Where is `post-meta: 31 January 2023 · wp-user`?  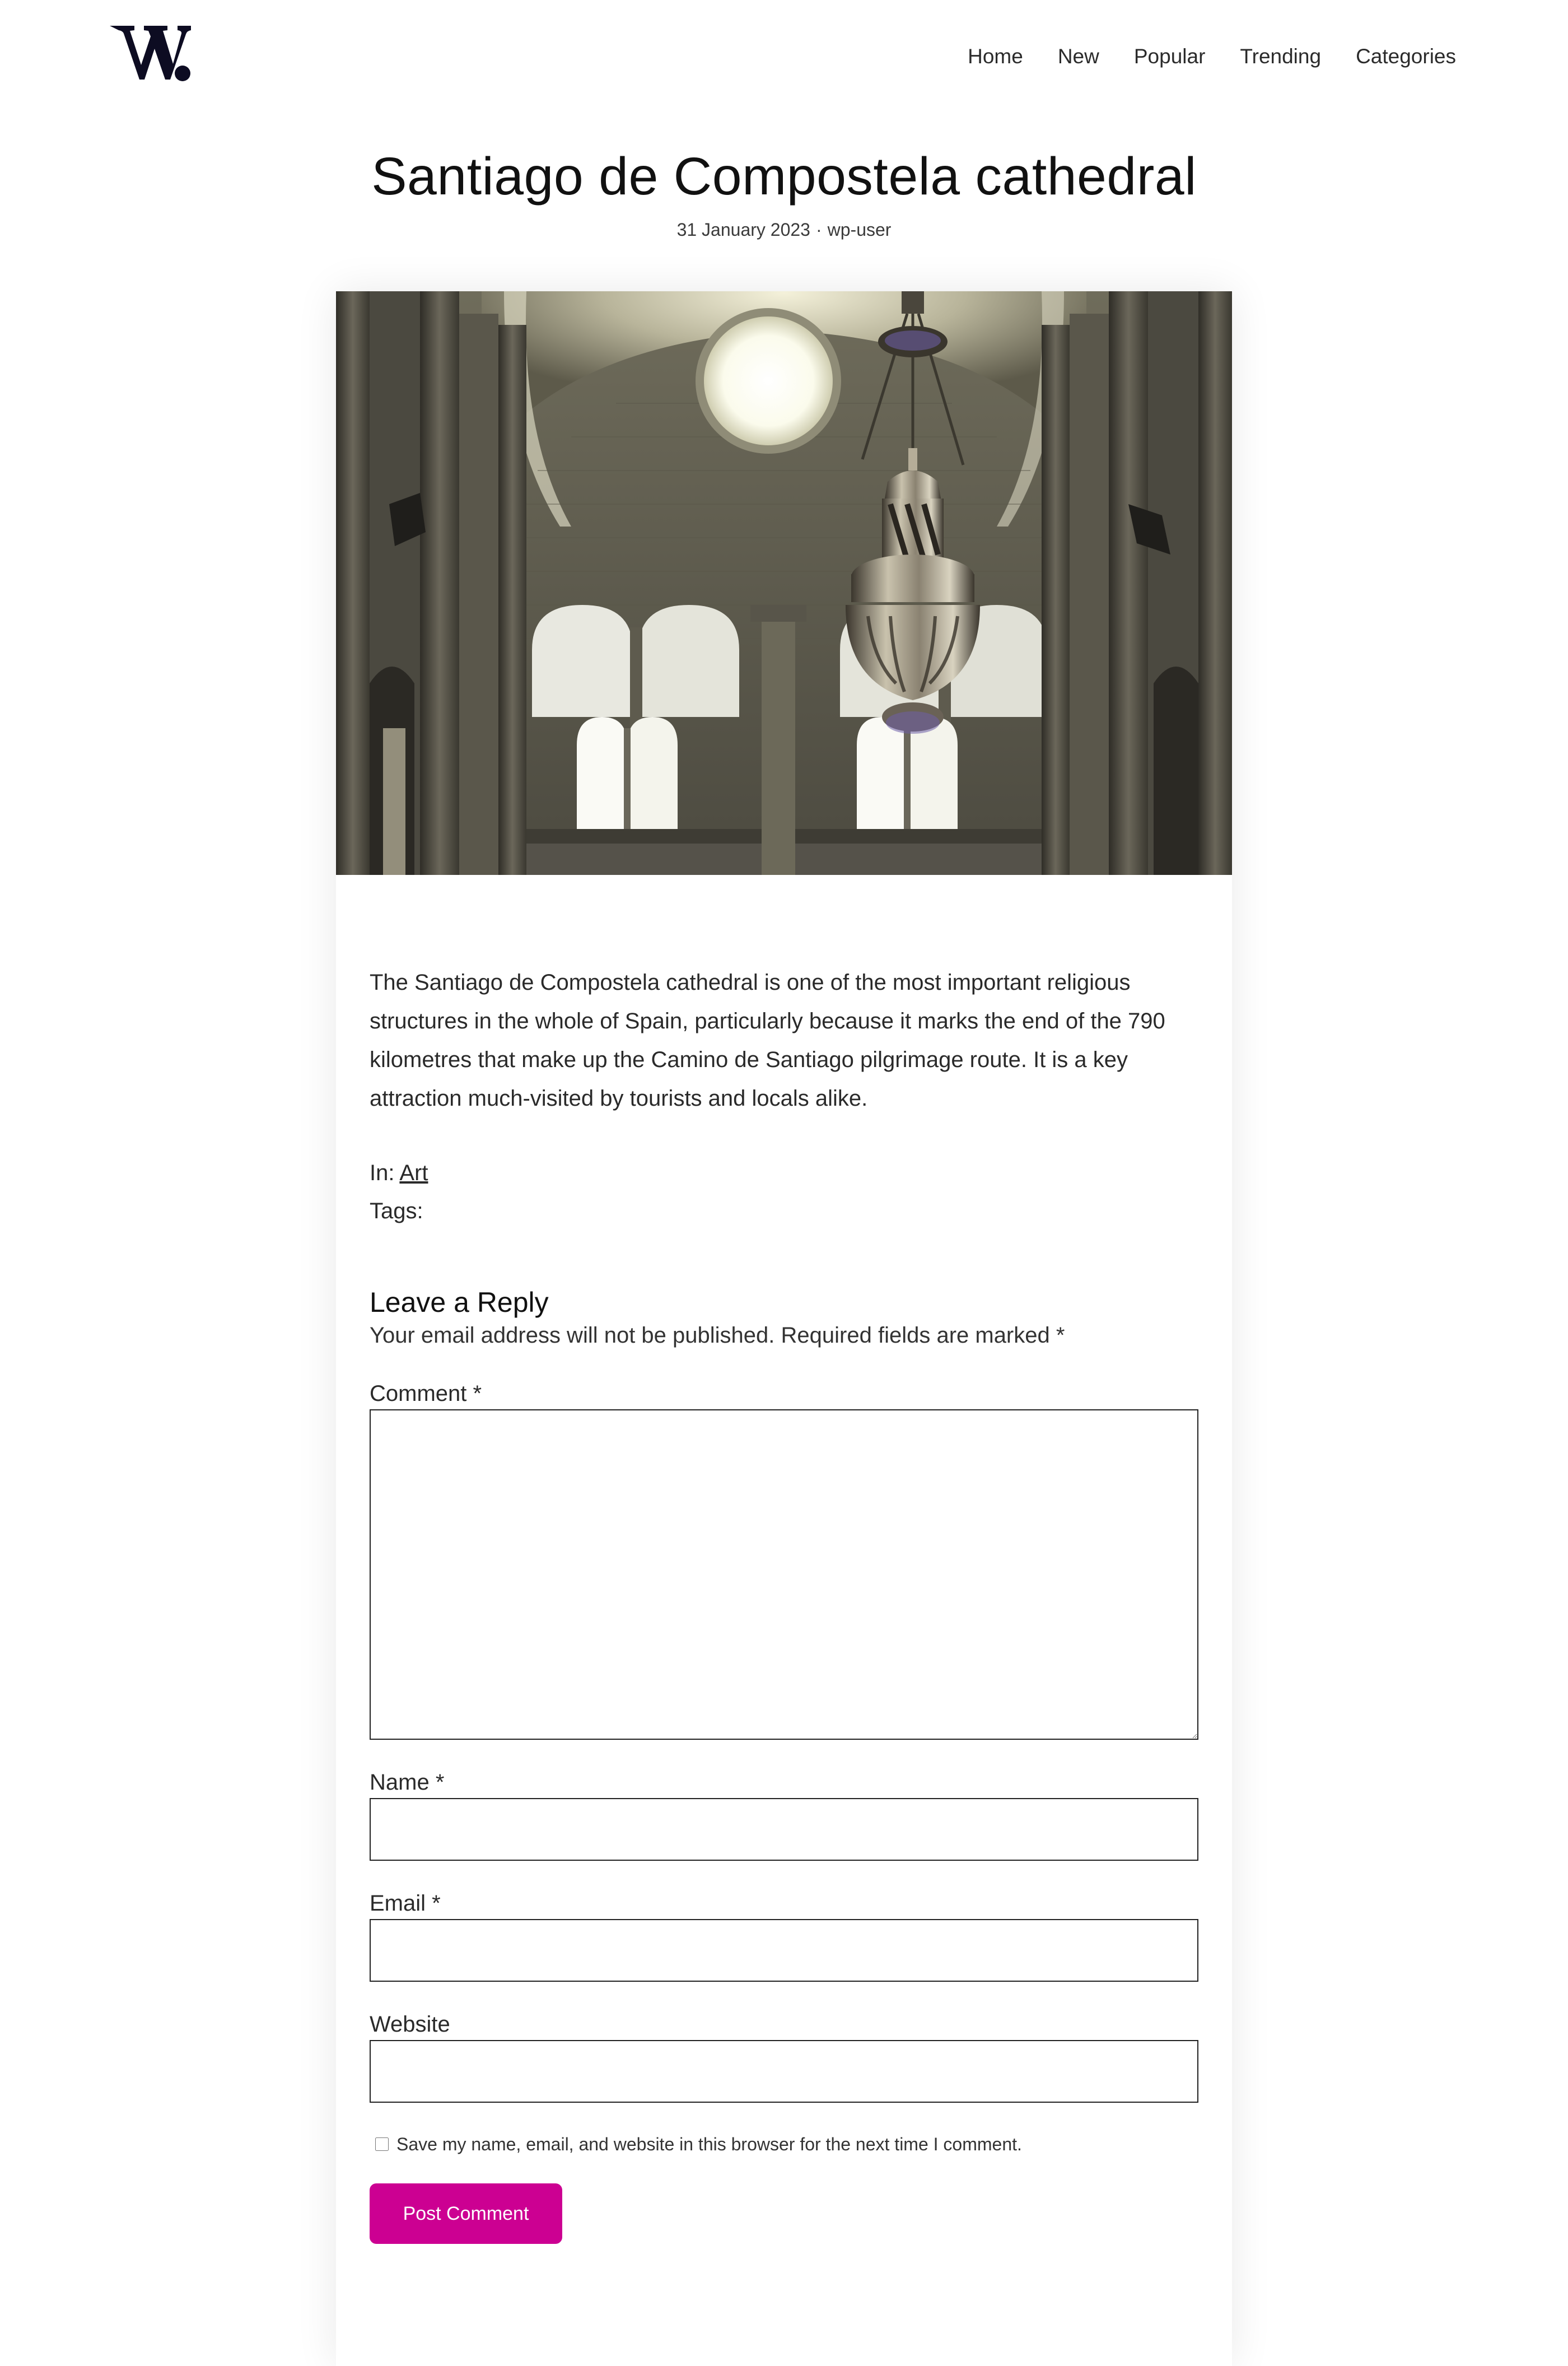 post-meta: 31 January 2023 · wp-user is located at coordinates (784, 230).